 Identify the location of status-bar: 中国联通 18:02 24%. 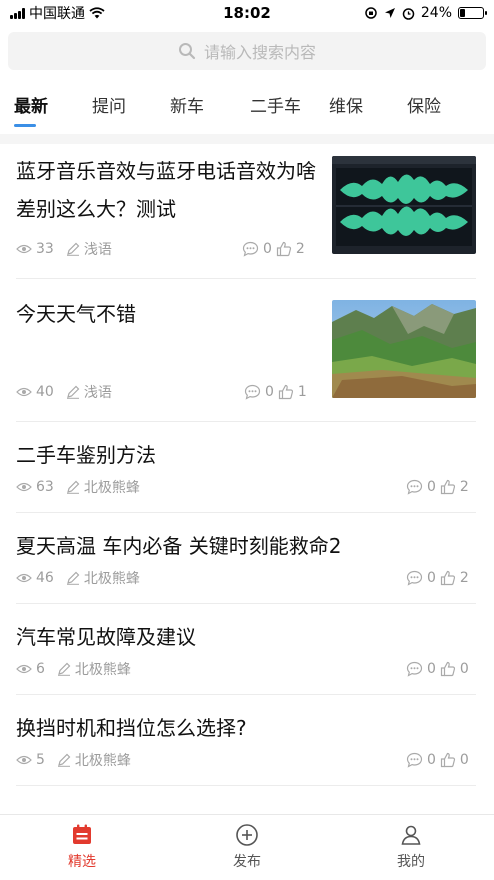
(247, 13).